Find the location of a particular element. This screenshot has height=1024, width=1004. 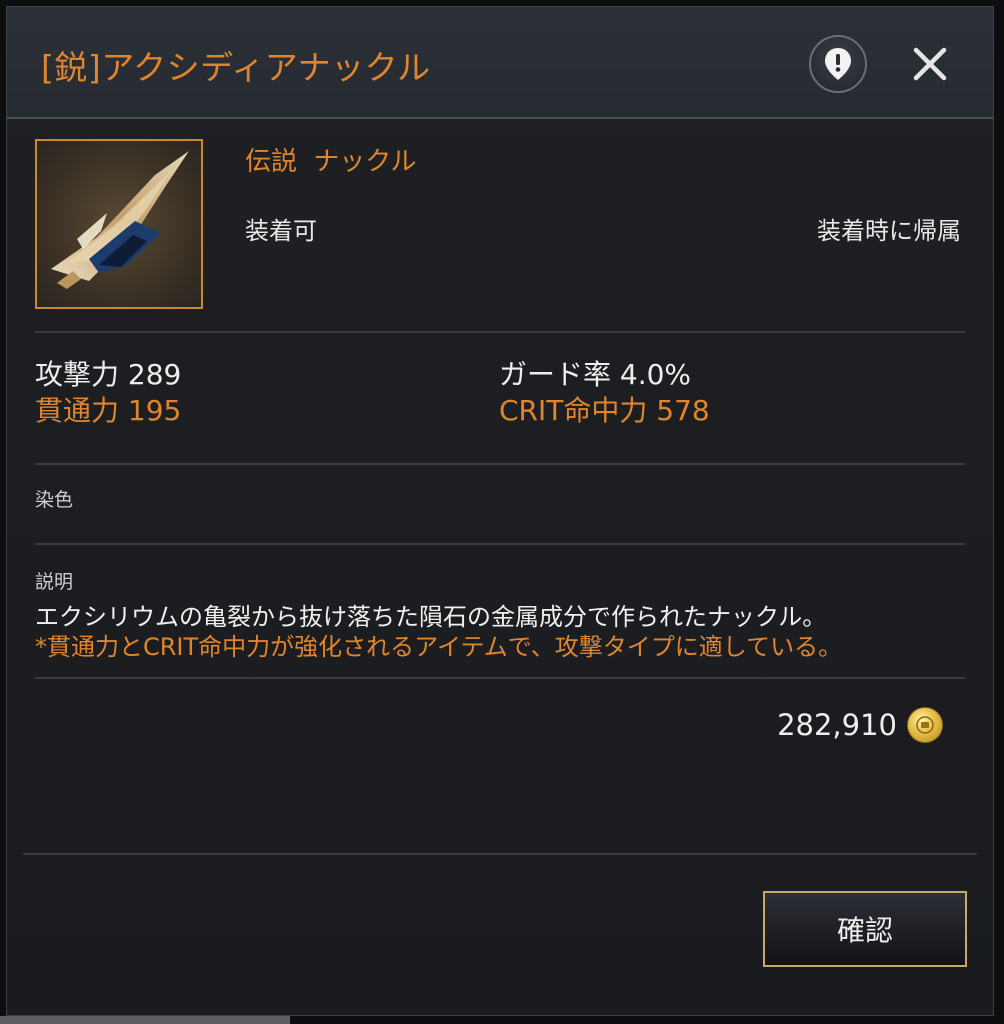

stat-penetration: 貫通力 195 is located at coordinates (108, 410).